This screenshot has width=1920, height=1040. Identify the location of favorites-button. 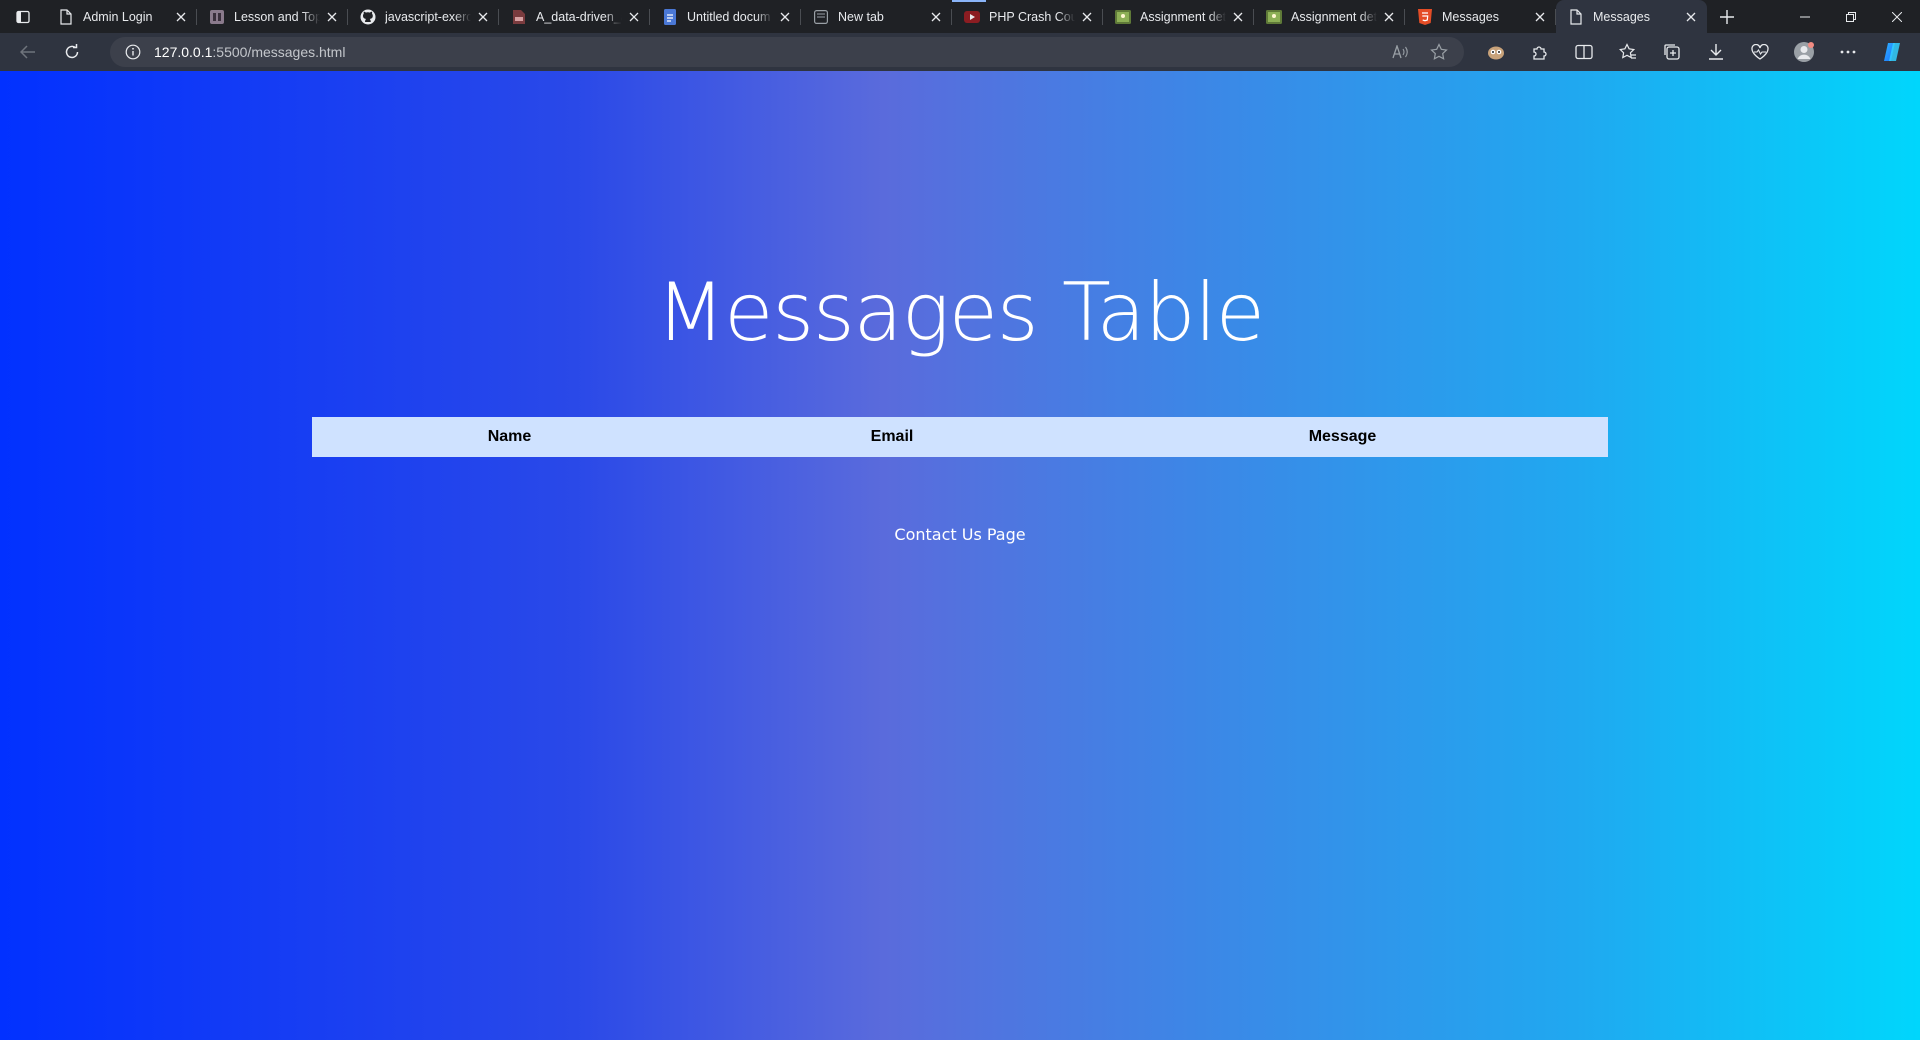
(1628, 52).